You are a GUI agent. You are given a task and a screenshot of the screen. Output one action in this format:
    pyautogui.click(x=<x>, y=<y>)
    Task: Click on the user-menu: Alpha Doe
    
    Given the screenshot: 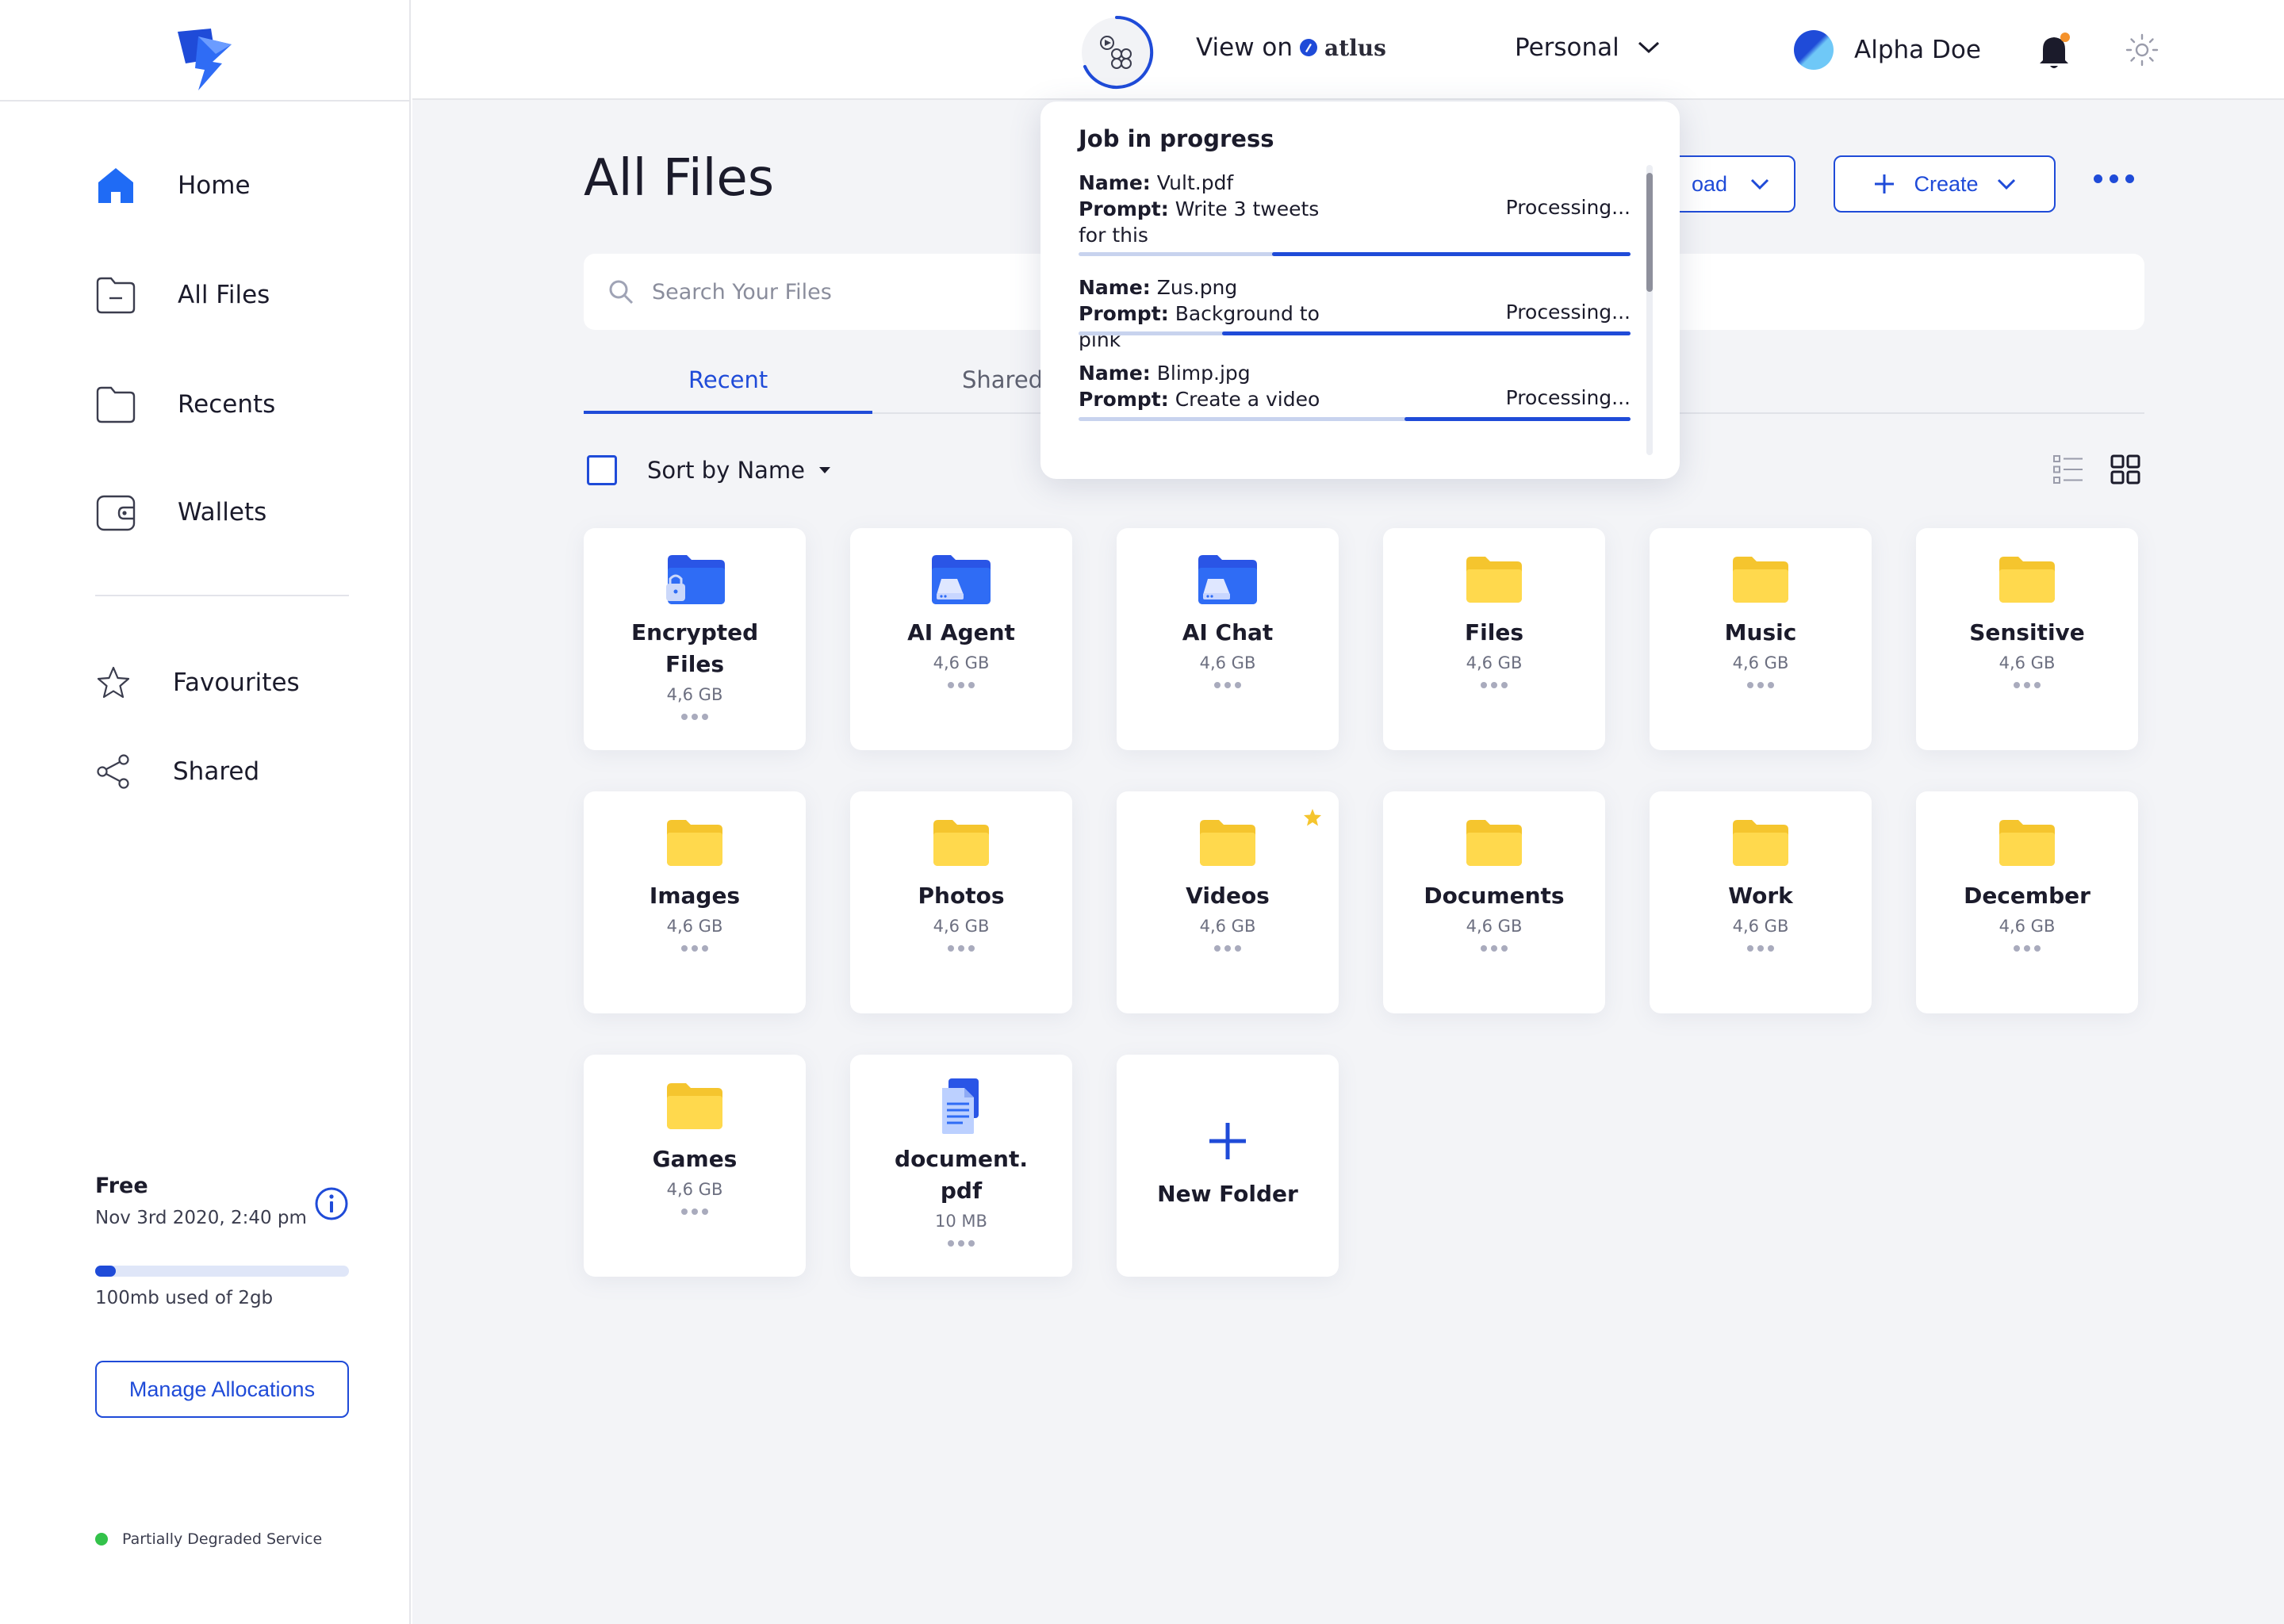 What is the action you would take?
    pyautogui.click(x=1887, y=50)
    